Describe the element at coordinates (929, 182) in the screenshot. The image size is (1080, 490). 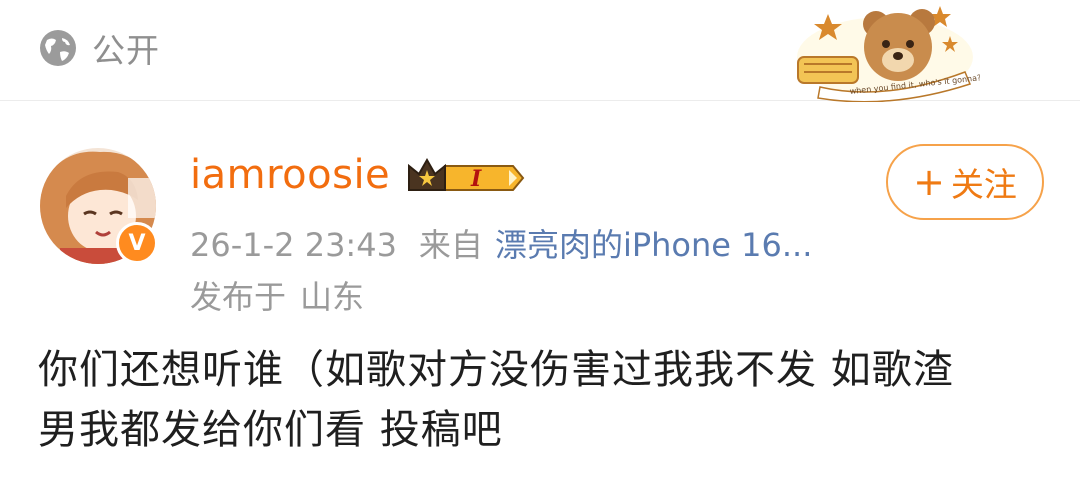
I see `plus-icon: +` at that location.